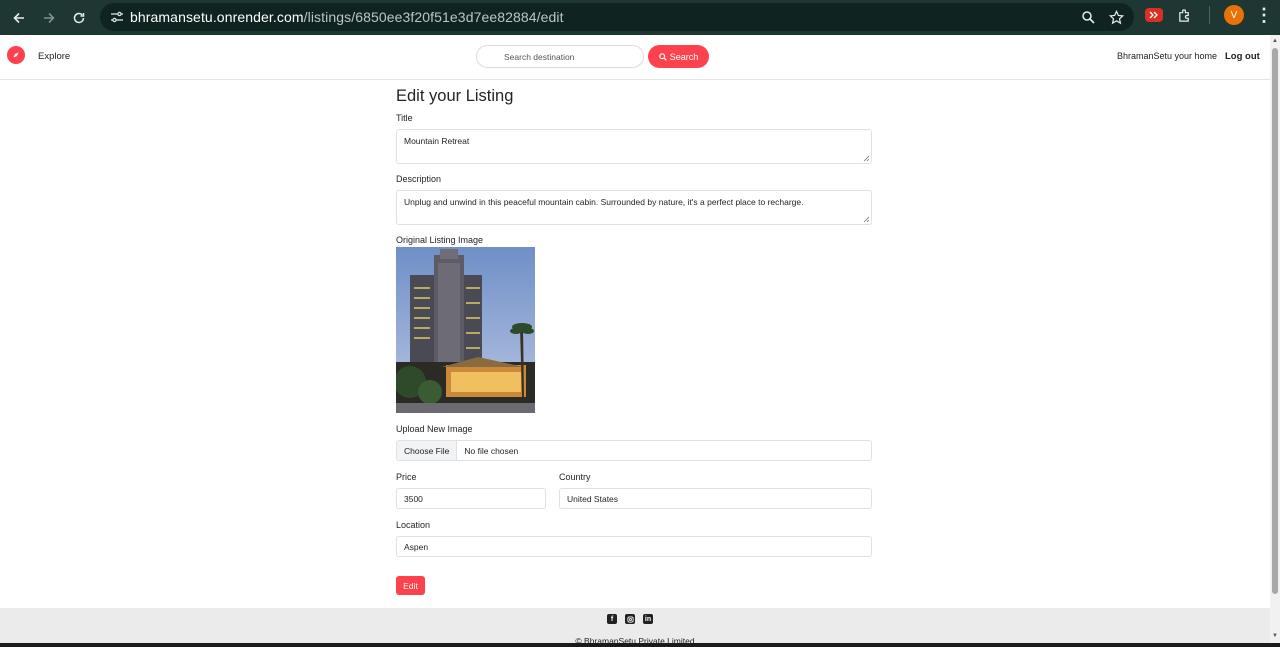  Describe the element at coordinates (1116, 17) in the screenshot. I see `bookmark-star-icon` at that location.